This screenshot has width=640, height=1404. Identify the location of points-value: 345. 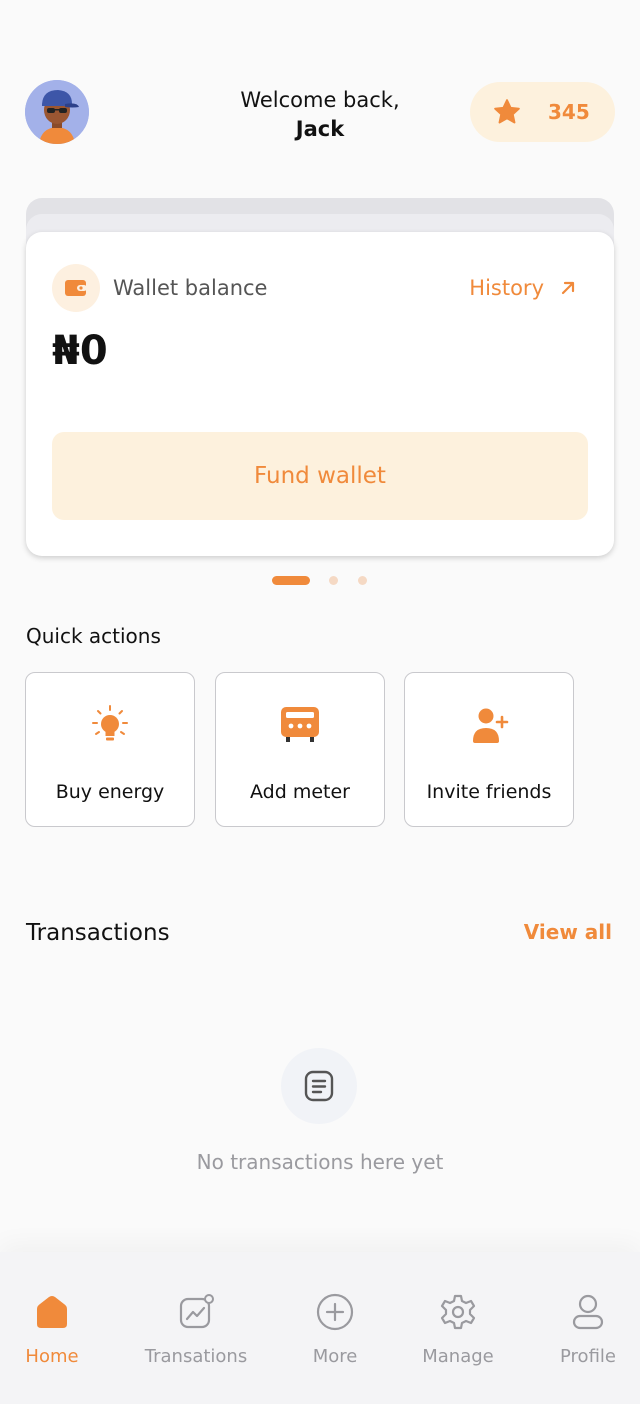
(569, 112).